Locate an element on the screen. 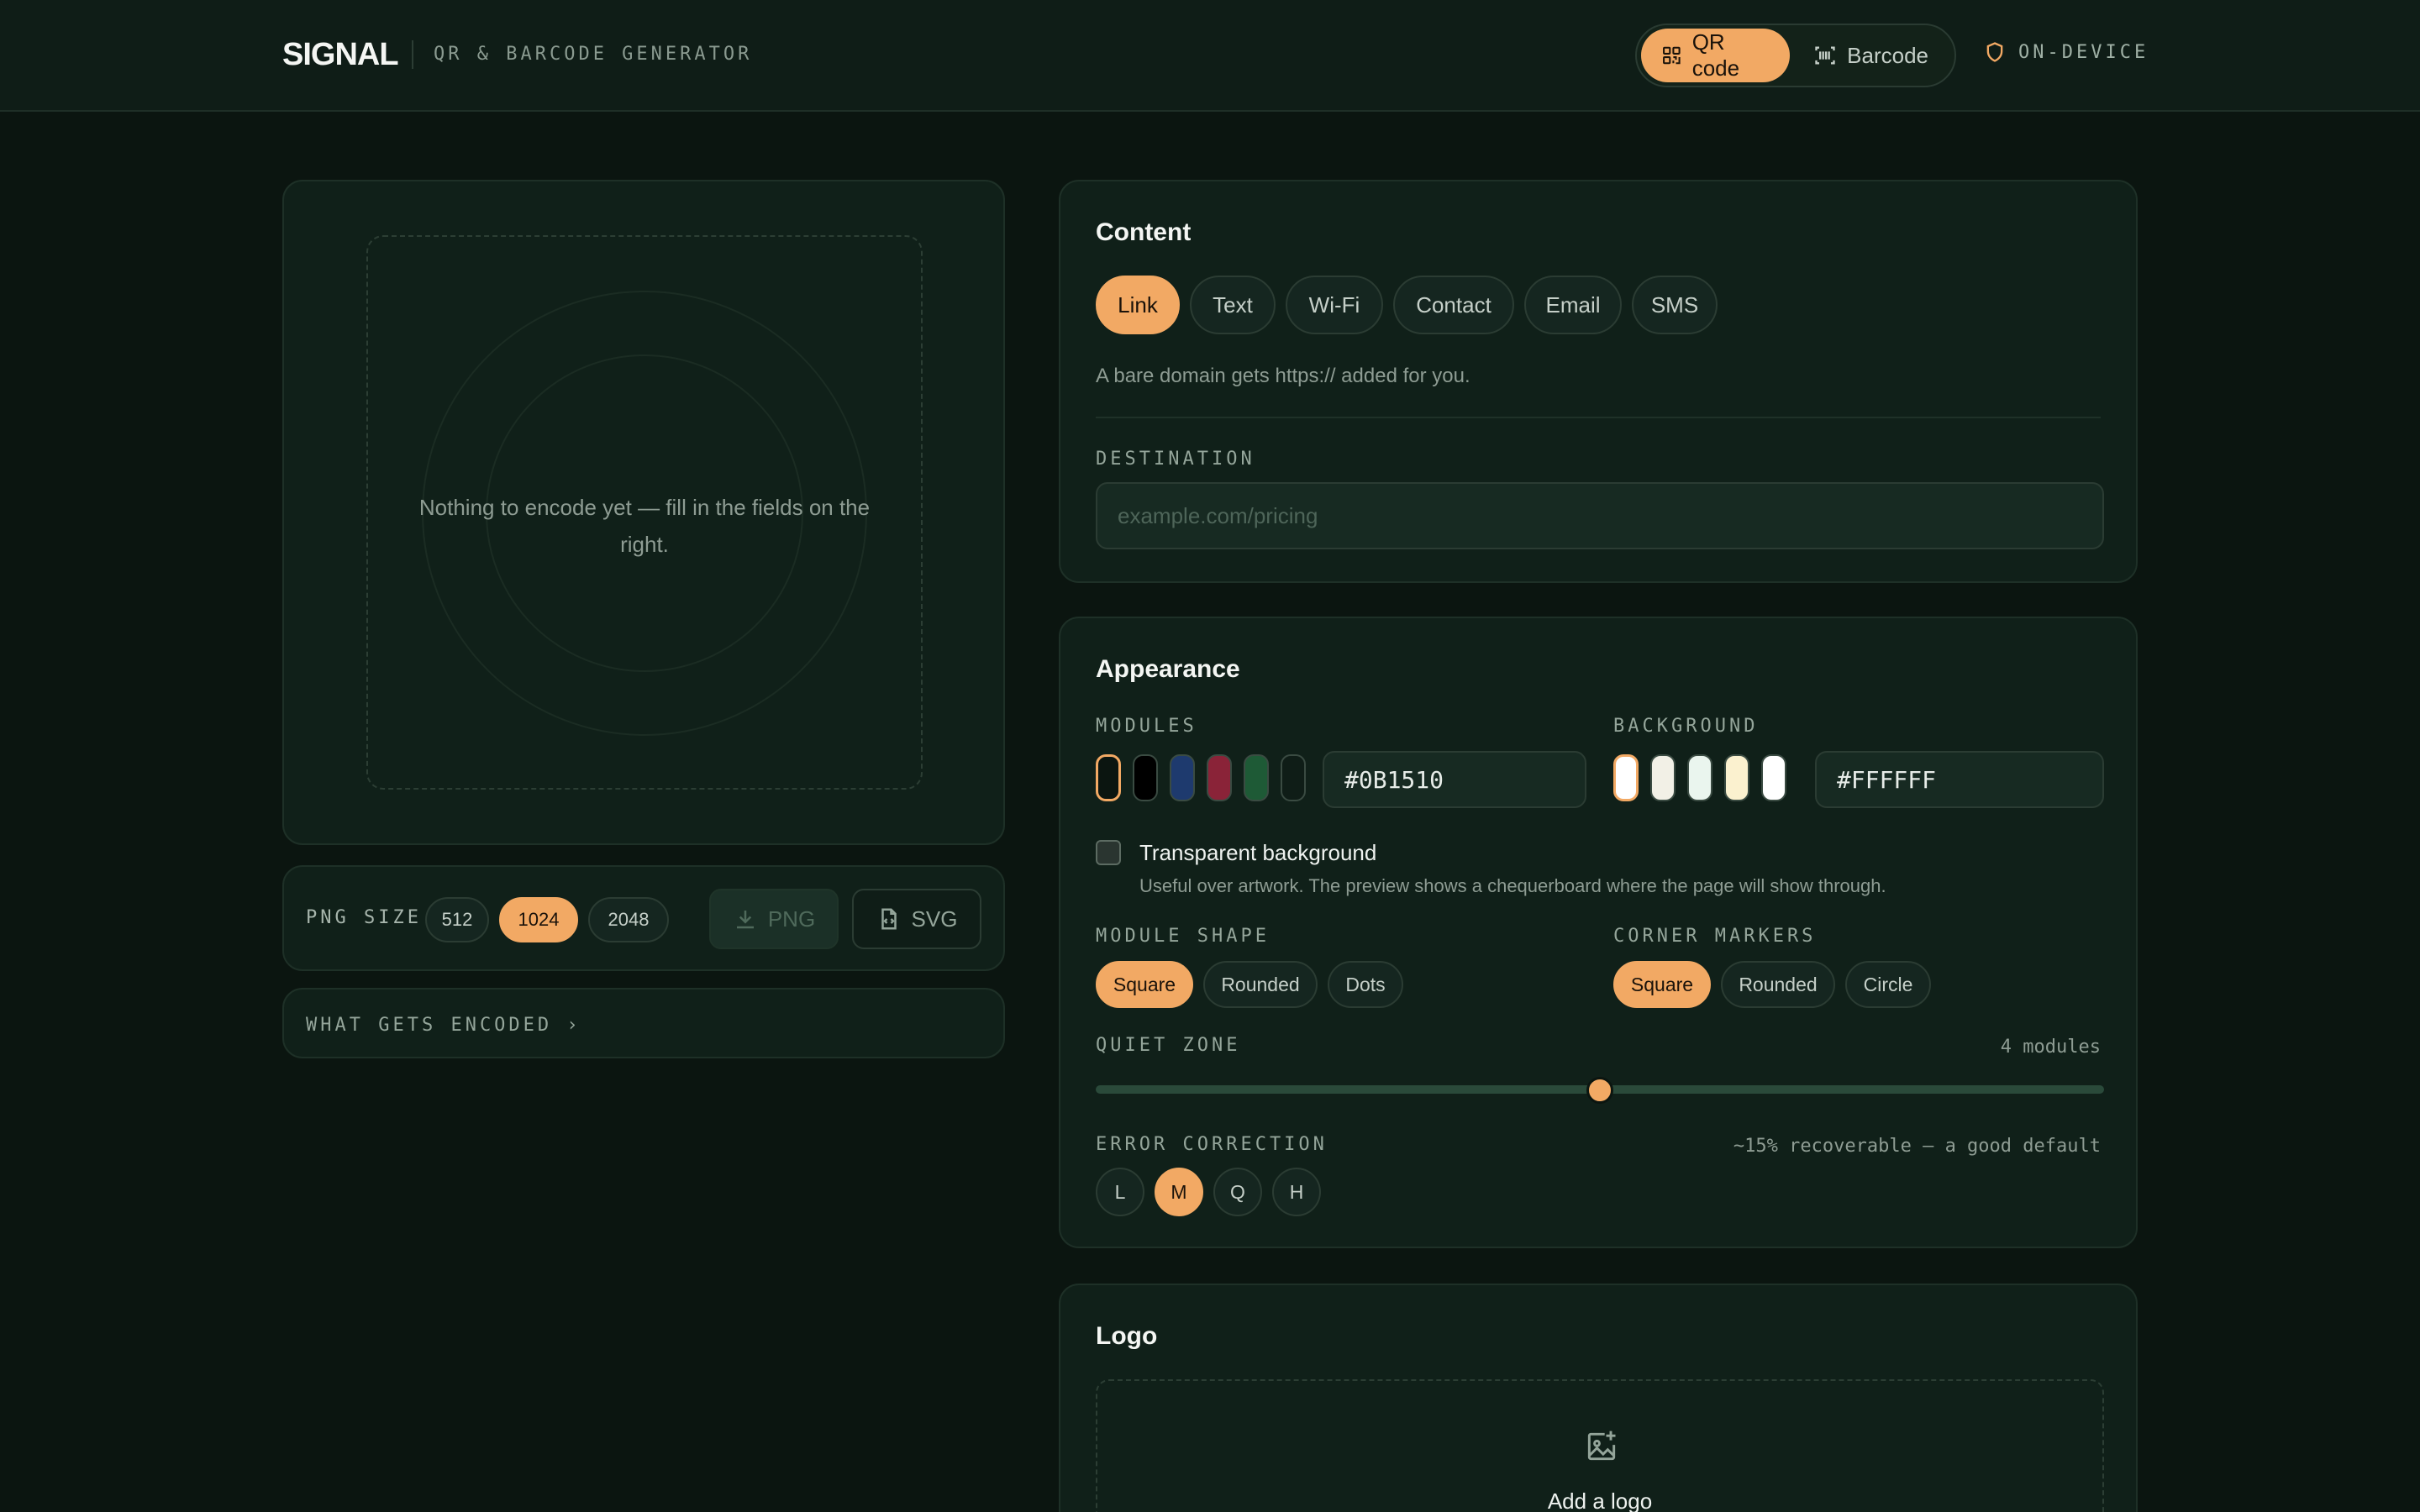 This screenshot has width=2420, height=1512. size-512-button: 512 is located at coordinates (457, 919).